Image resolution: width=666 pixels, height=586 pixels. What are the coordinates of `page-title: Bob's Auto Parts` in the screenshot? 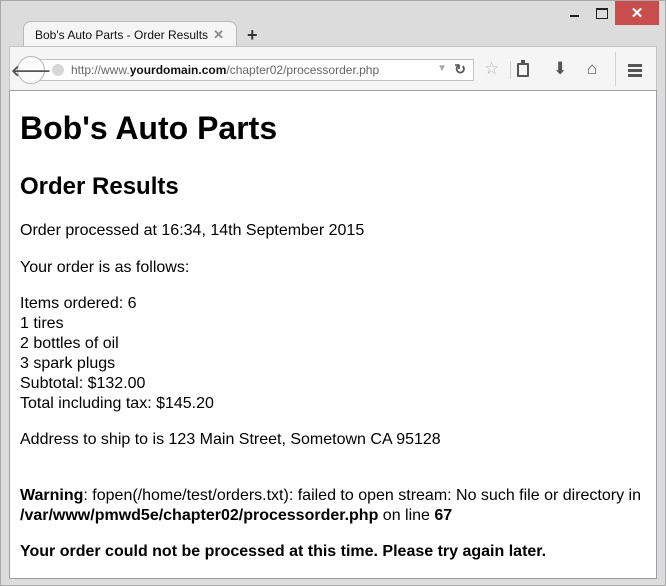 It's located at (149, 128).